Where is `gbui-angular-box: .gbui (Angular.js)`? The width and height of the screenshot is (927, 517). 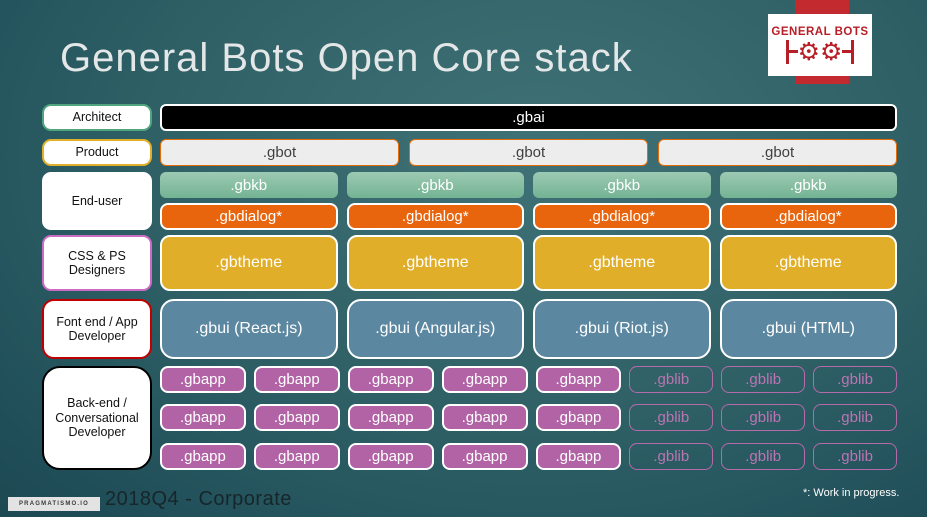
gbui-angular-box: .gbui (Angular.js) is located at coordinates (435, 329).